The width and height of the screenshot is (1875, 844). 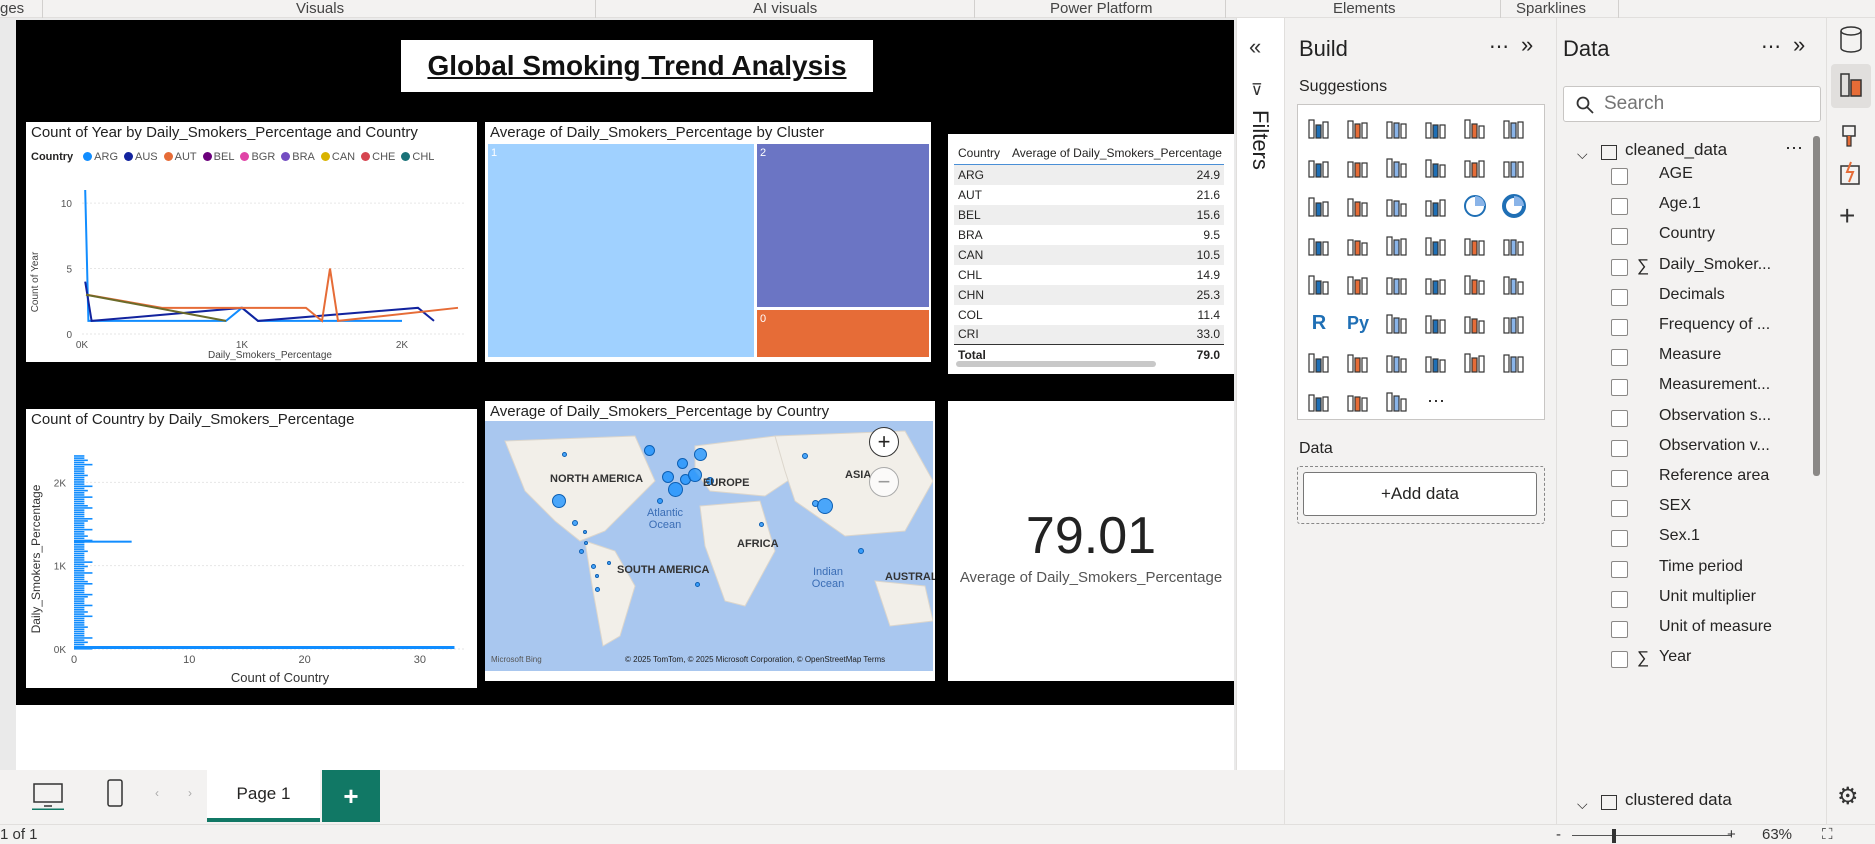 I want to click on 100-bar-visual-icon, so click(x=1475, y=128).